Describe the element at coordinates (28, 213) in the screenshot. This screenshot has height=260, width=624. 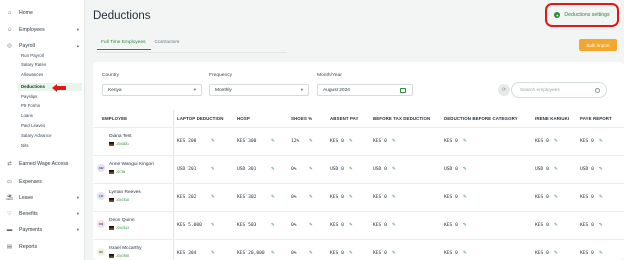
I see `sidebar-item-label: Benefits` at that location.